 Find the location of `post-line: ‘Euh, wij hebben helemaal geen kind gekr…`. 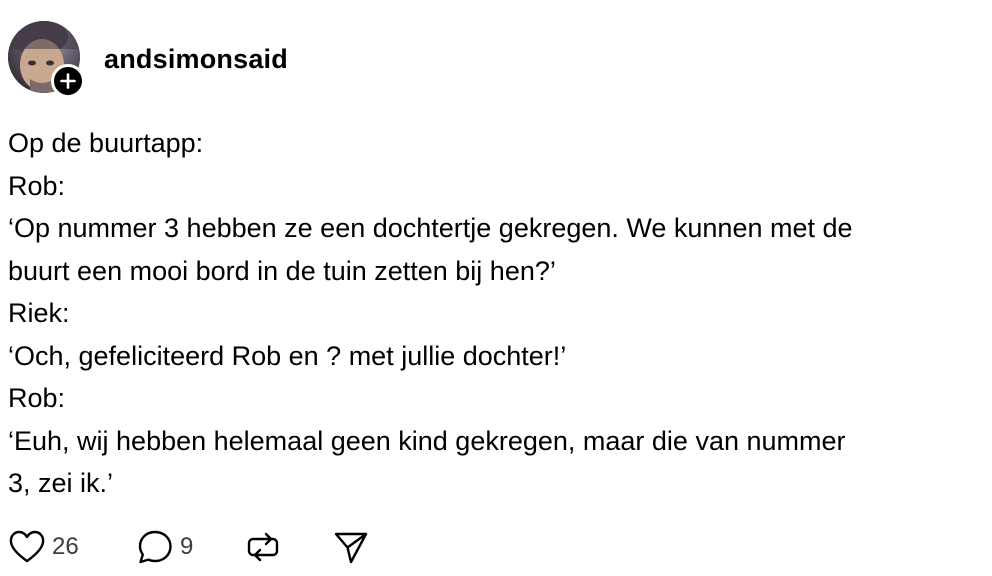

post-line: ‘Euh, wij hebben helemaal geen kind gekr… is located at coordinates (427, 440).